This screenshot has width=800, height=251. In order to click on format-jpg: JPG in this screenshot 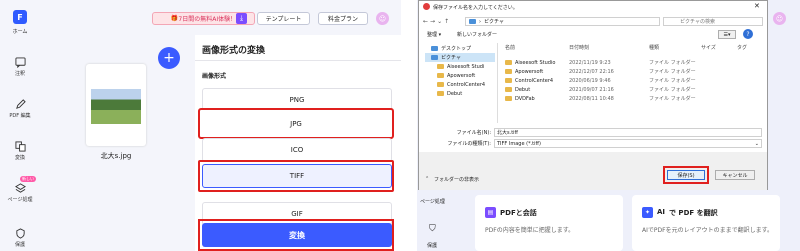, I will do `click(296, 123)`.